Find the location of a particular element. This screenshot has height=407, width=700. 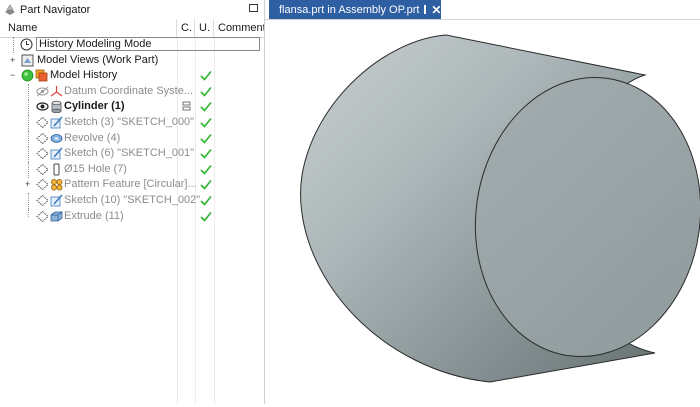

cylinder-icon is located at coordinates (56, 107).